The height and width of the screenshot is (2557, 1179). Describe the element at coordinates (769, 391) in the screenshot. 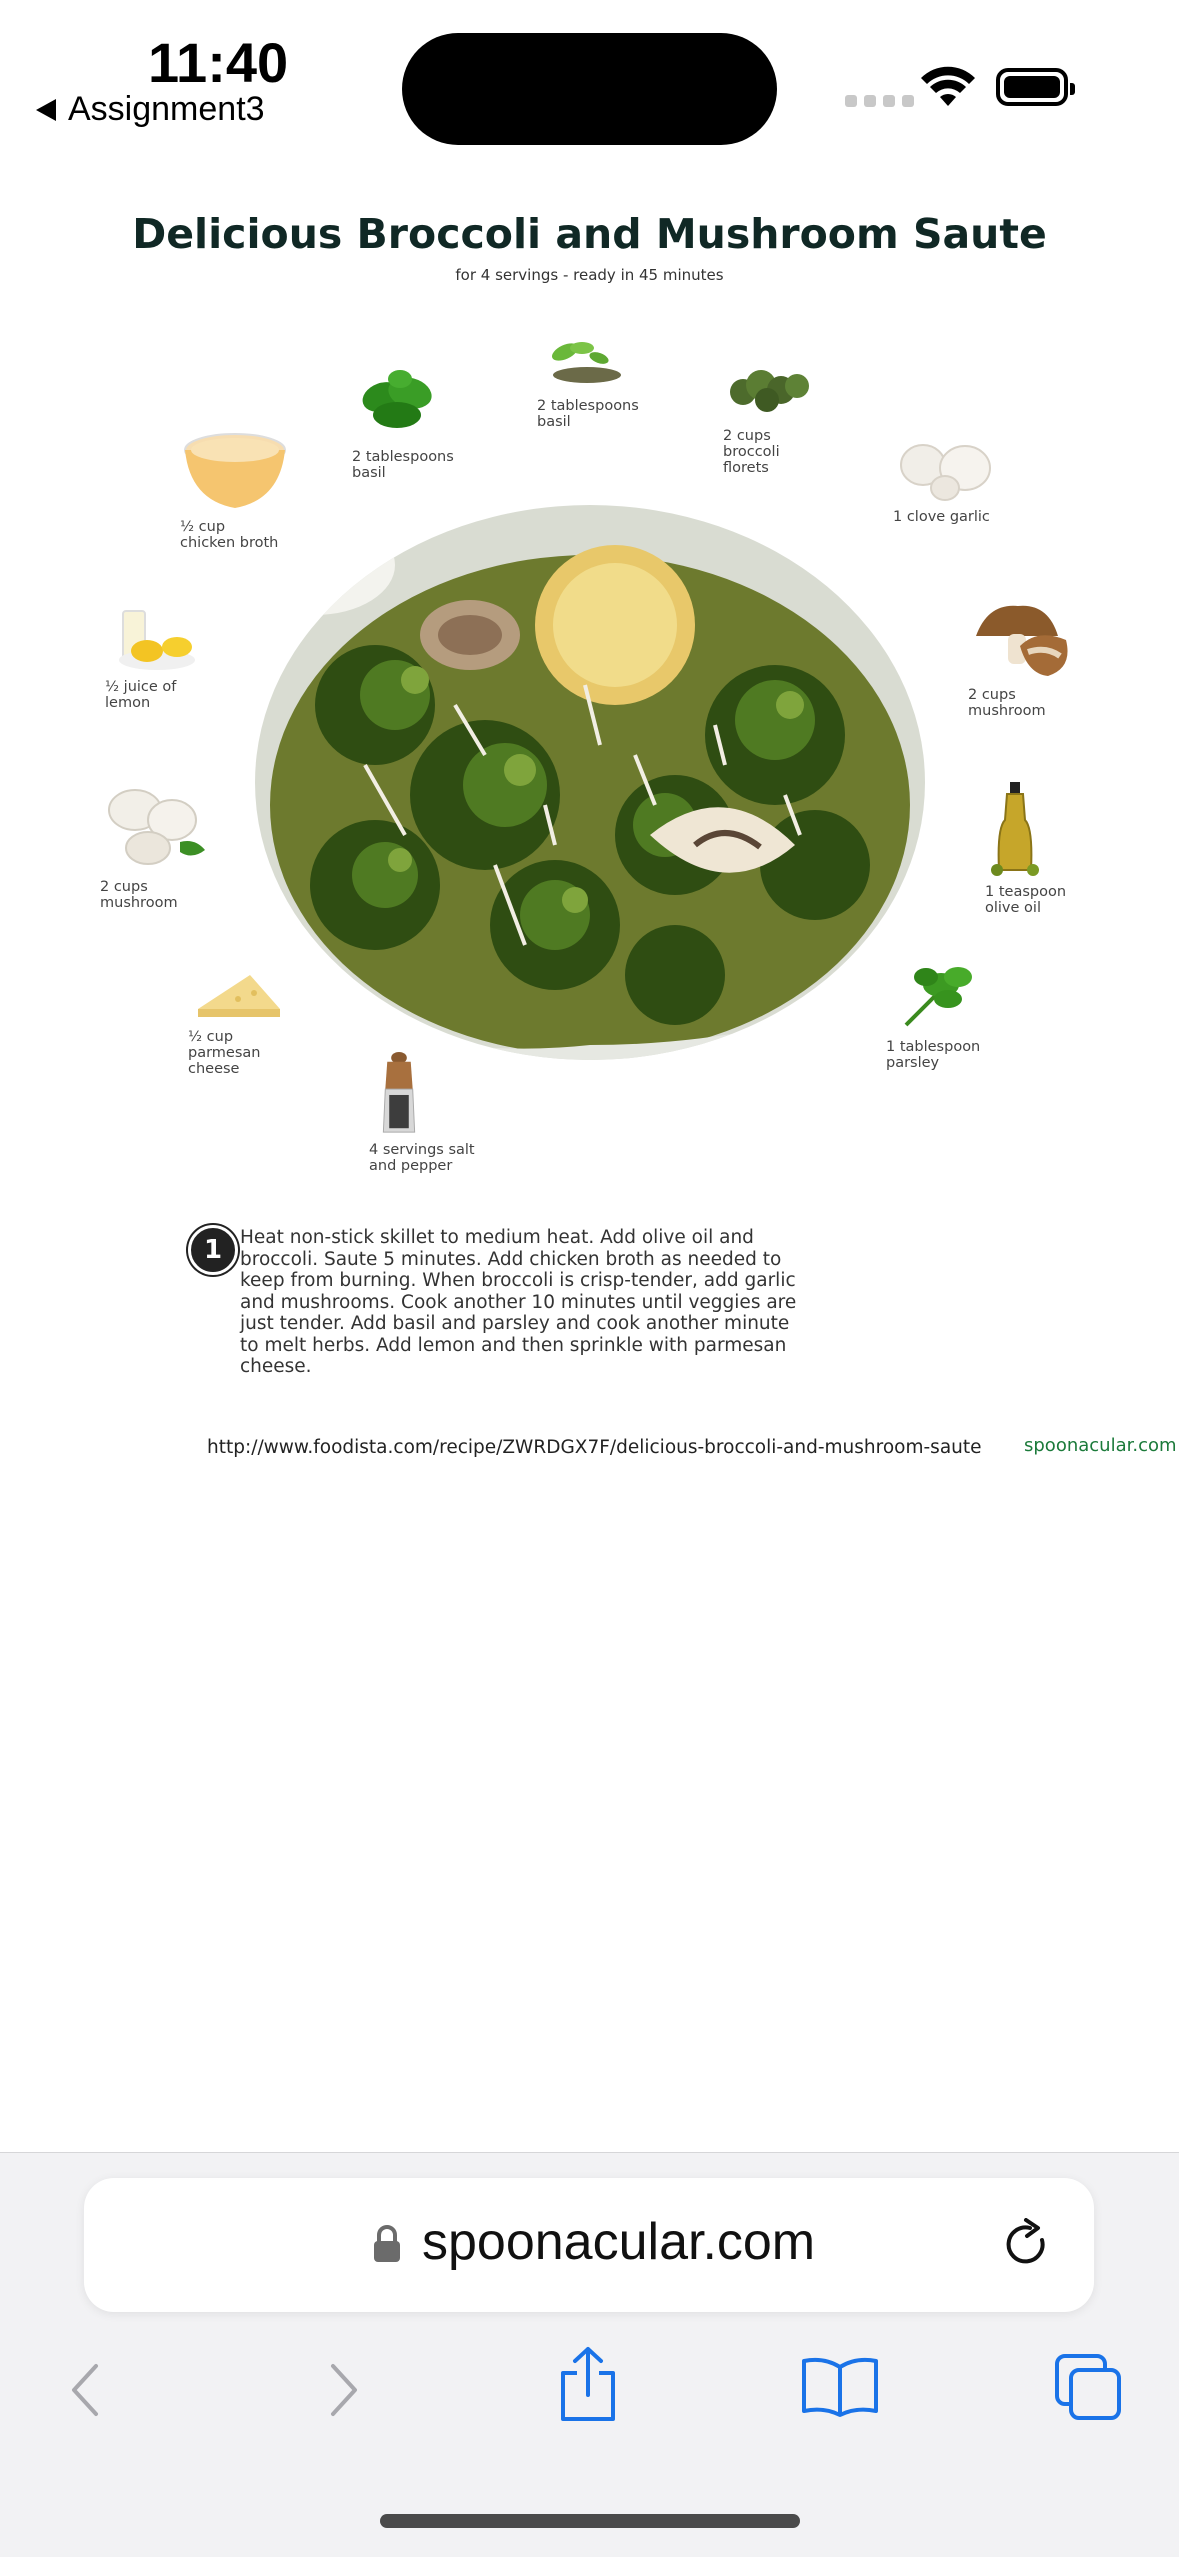

I see `broccoli-icon` at that location.